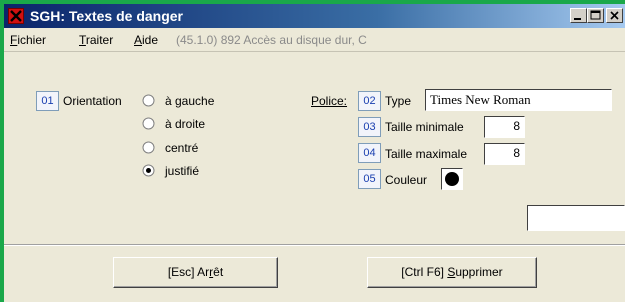  Describe the element at coordinates (369, 127) in the screenshot. I see `min-size-number-button: 03` at that location.